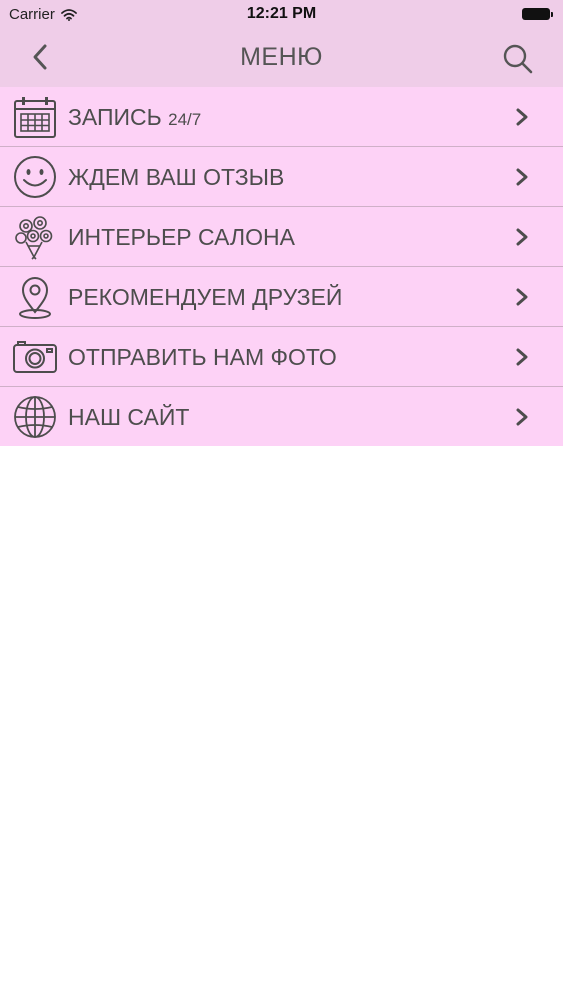 The width and height of the screenshot is (563, 1000). I want to click on menu-item-recommend: РЕКОМЕНДУЕМ ДРУЗЕЙ, so click(281, 297).